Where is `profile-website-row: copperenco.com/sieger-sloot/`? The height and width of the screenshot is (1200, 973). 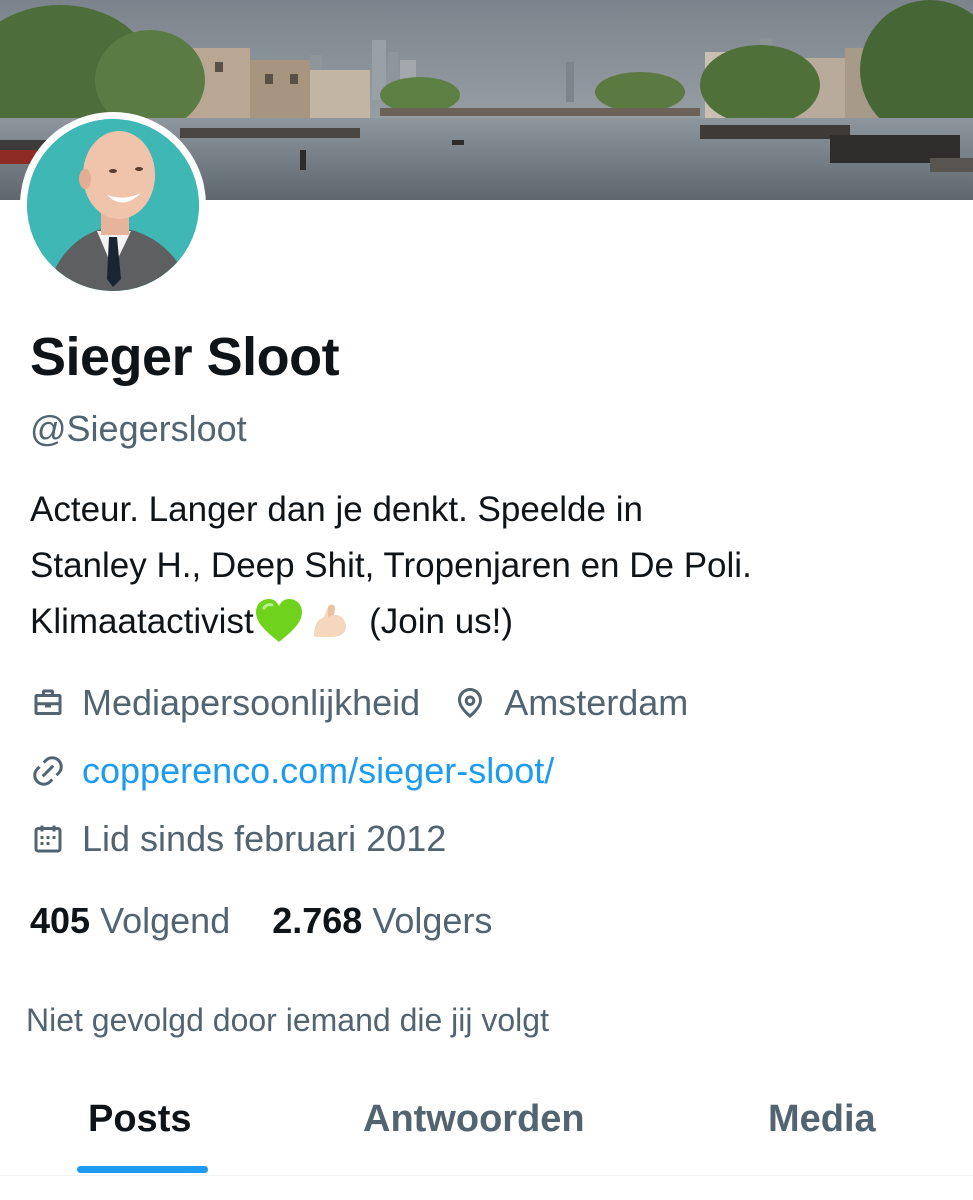
profile-website-row: copperenco.com/sieger-sloot/ is located at coordinates (292, 771).